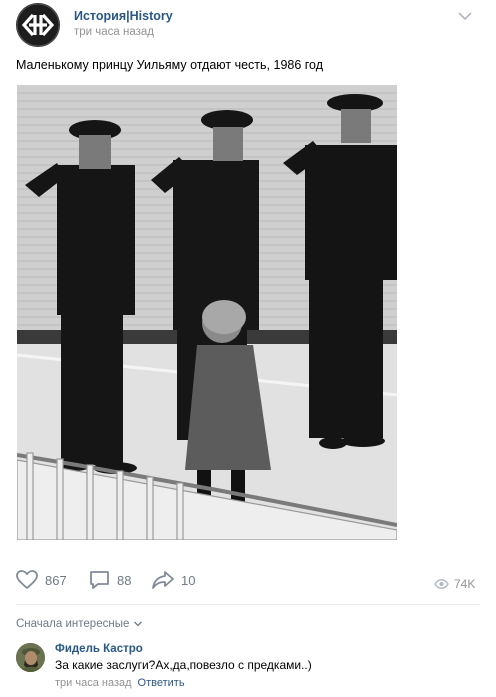 The width and height of the screenshot is (496, 697). I want to click on heart-icon, so click(27, 580).